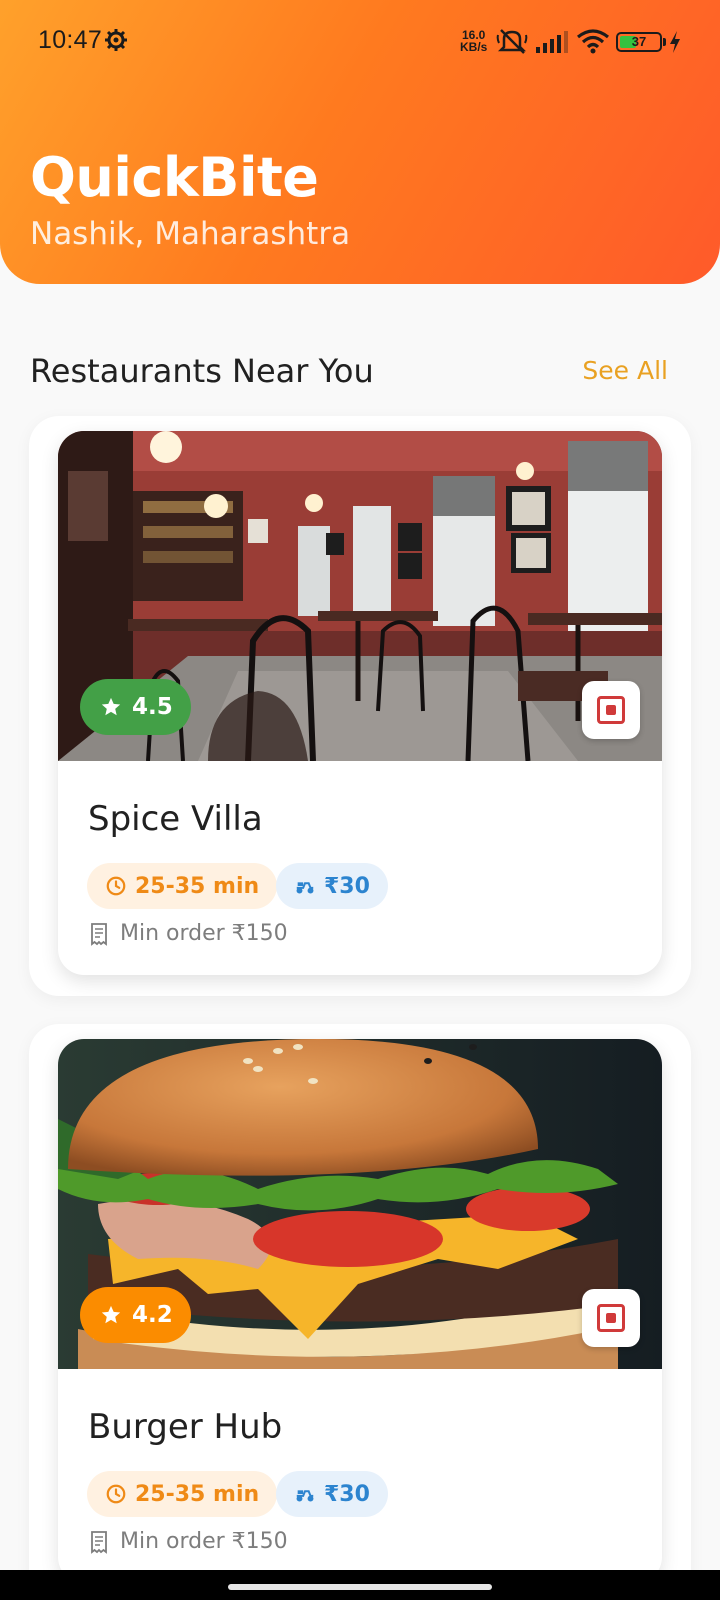  I want to click on rating-value: 4.2, so click(152, 1315).